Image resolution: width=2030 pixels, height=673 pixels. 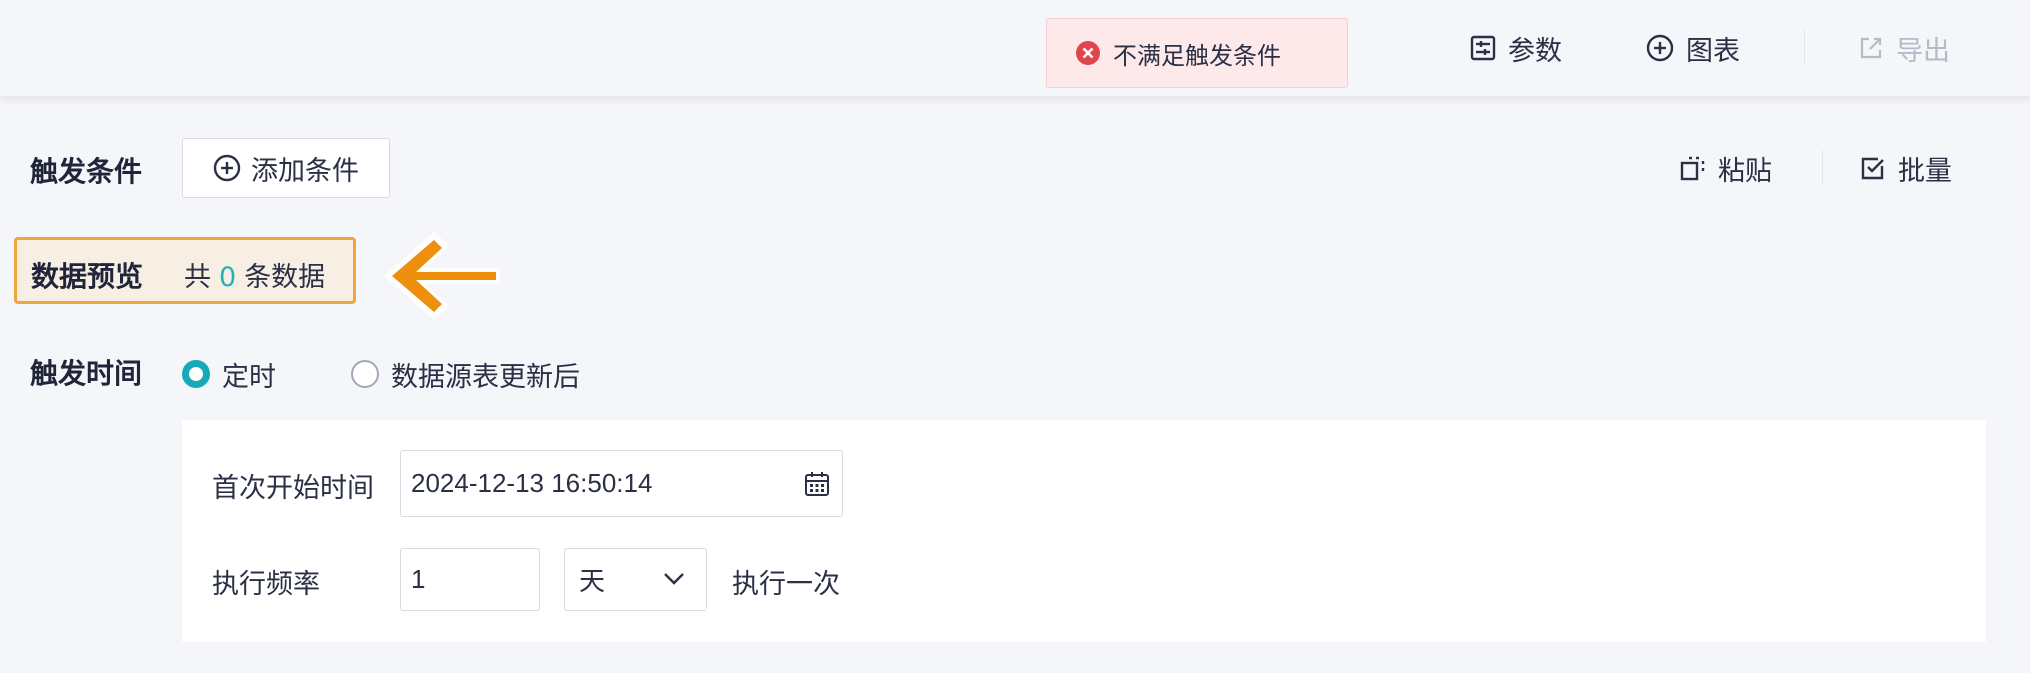 I want to click on radio-on-source-update: 数据源表更新后, so click(x=465, y=374).